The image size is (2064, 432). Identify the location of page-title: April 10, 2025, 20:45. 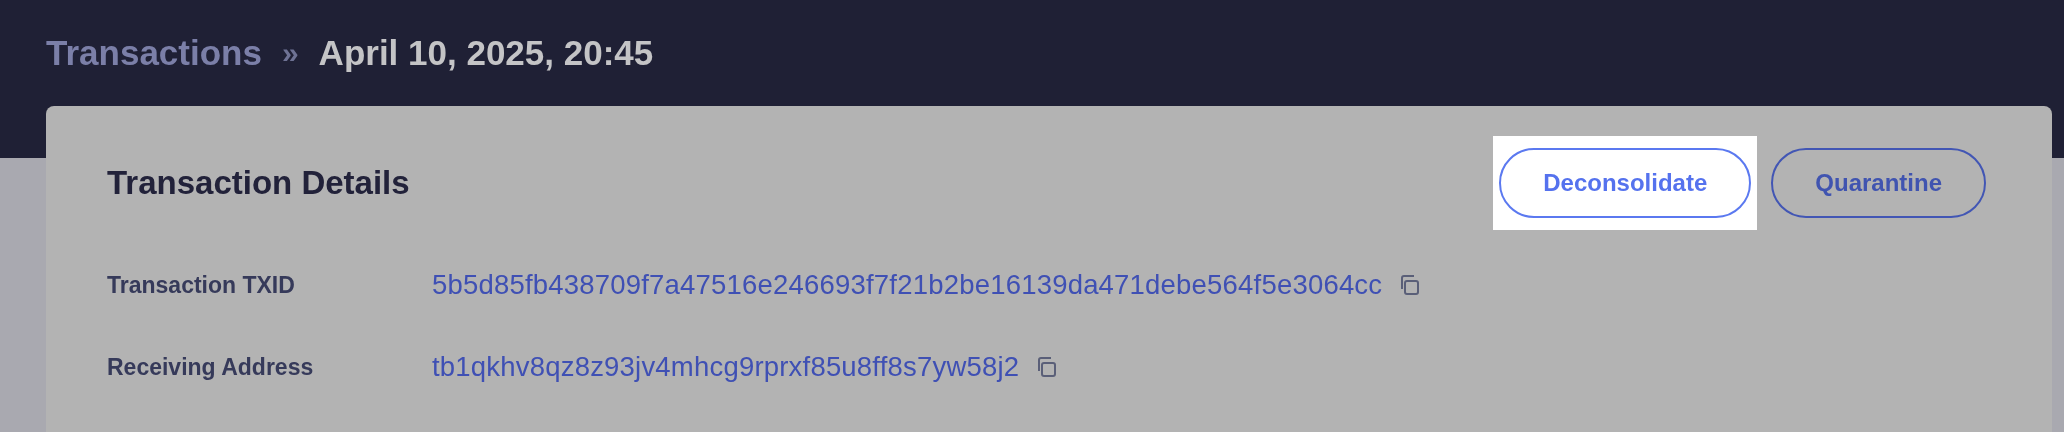
(486, 53).